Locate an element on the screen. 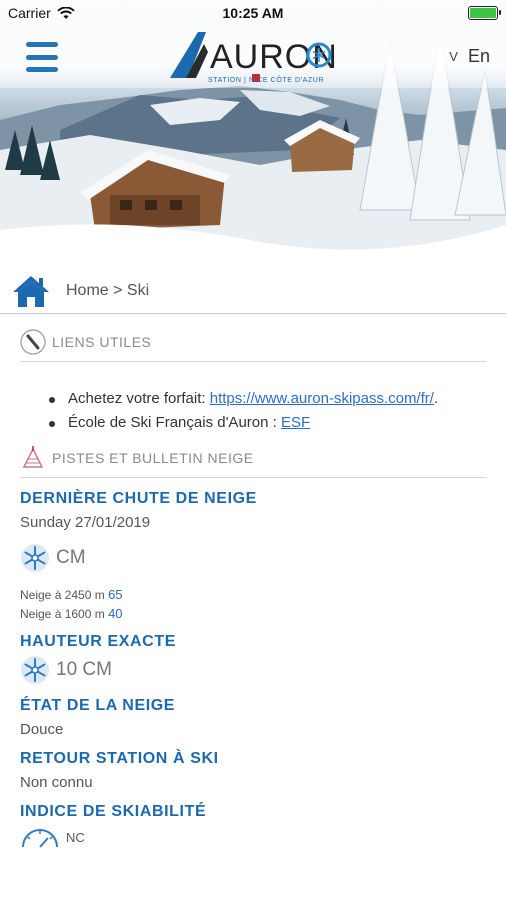  list-item: École de Ski Français d'Auron : ESF is located at coordinates (267, 423).